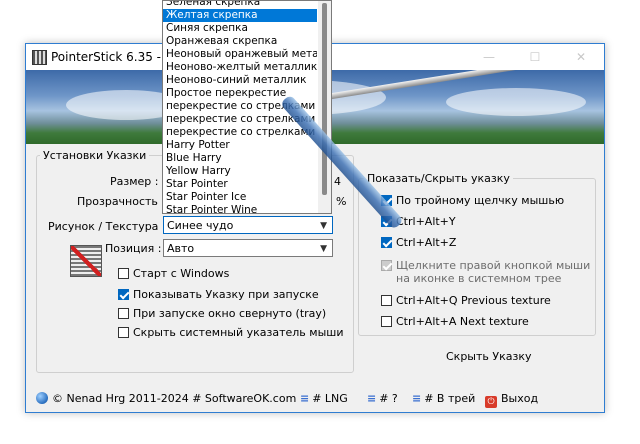  Describe the element at coordinates (226, 294) in the screenshot. I see `show-on-start-label: Показывать Указку при запуске` at that location.